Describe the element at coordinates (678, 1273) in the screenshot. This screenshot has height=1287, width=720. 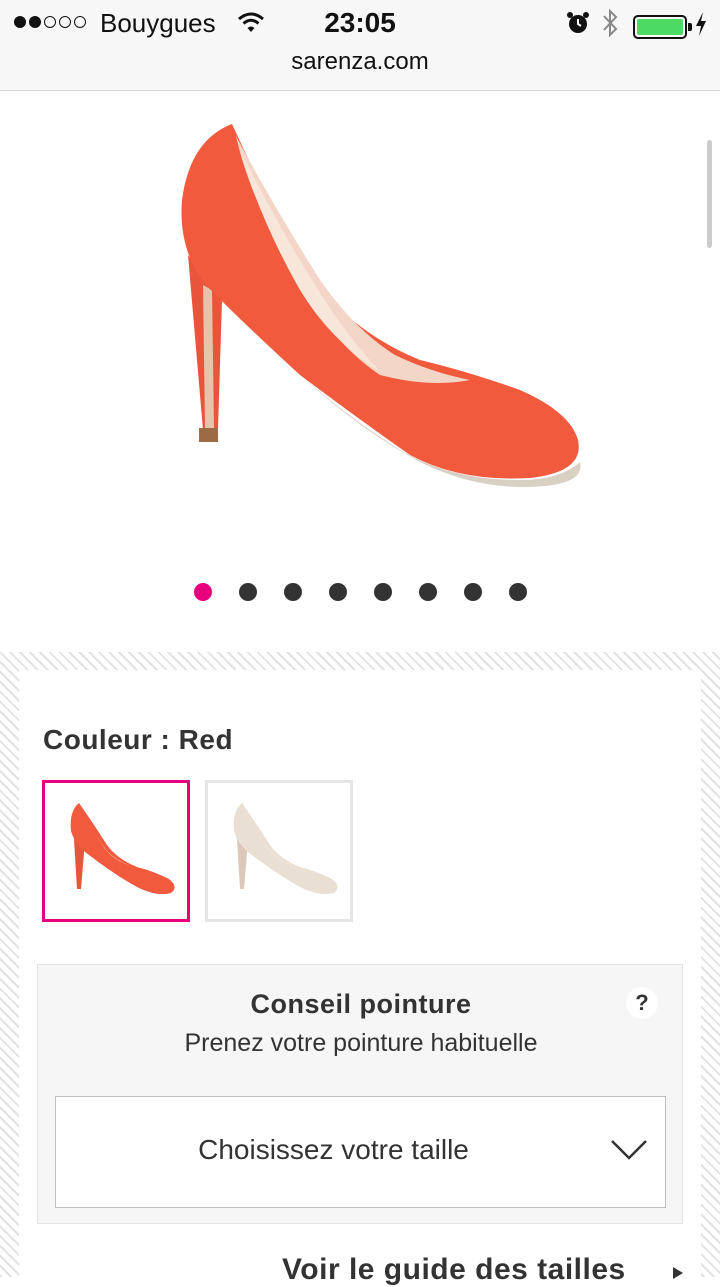
I see `arrow-right-icon` at that location.